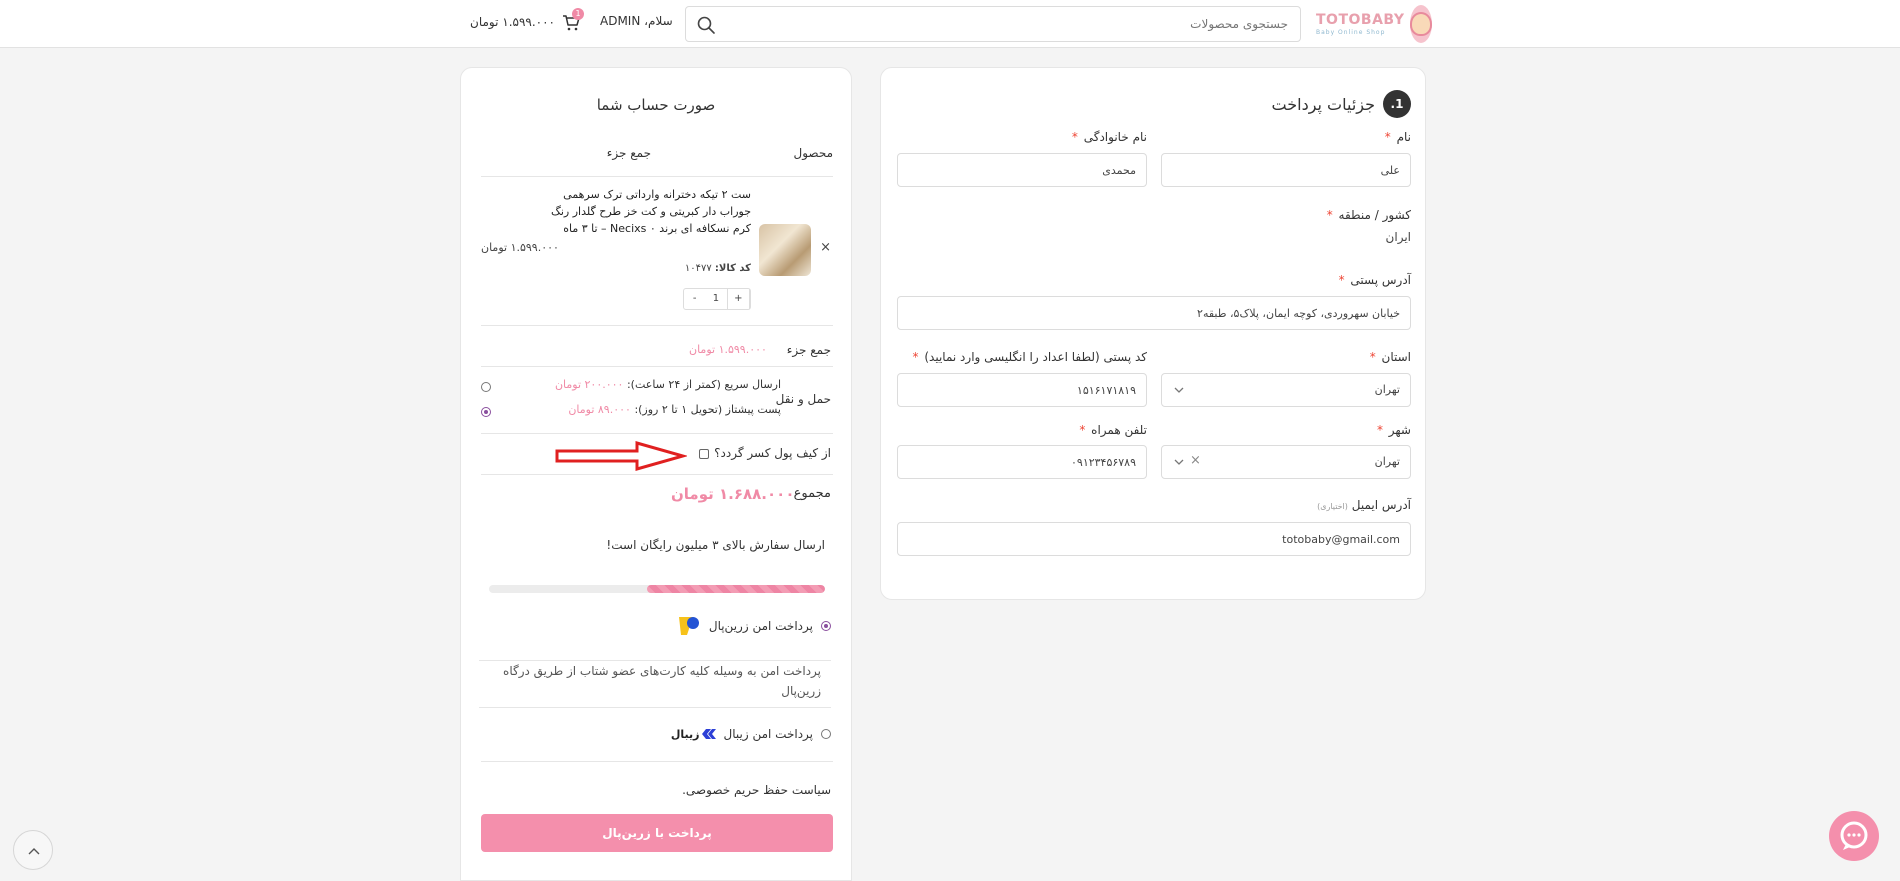  I want to click on wallet-label: از کیف پول کسر گردد؟, so click(772, 453).